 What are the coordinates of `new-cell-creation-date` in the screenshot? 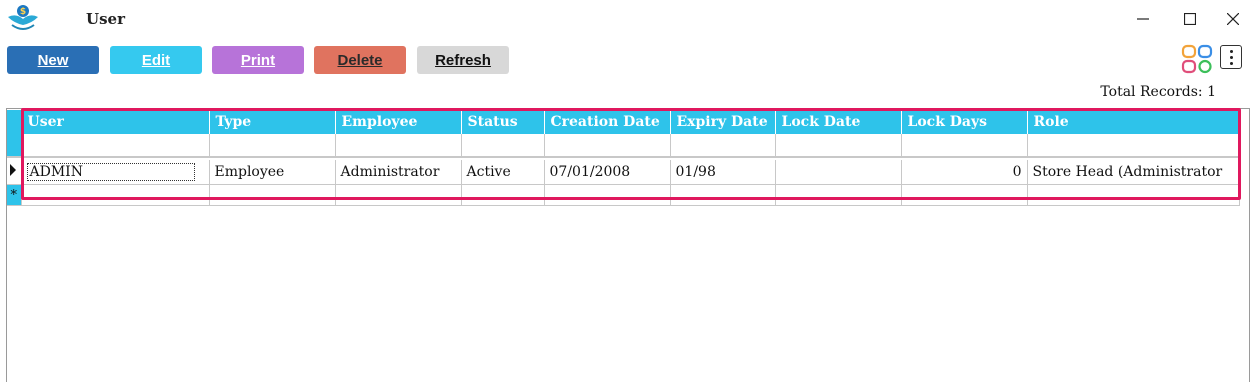 It's located at (607, 195).